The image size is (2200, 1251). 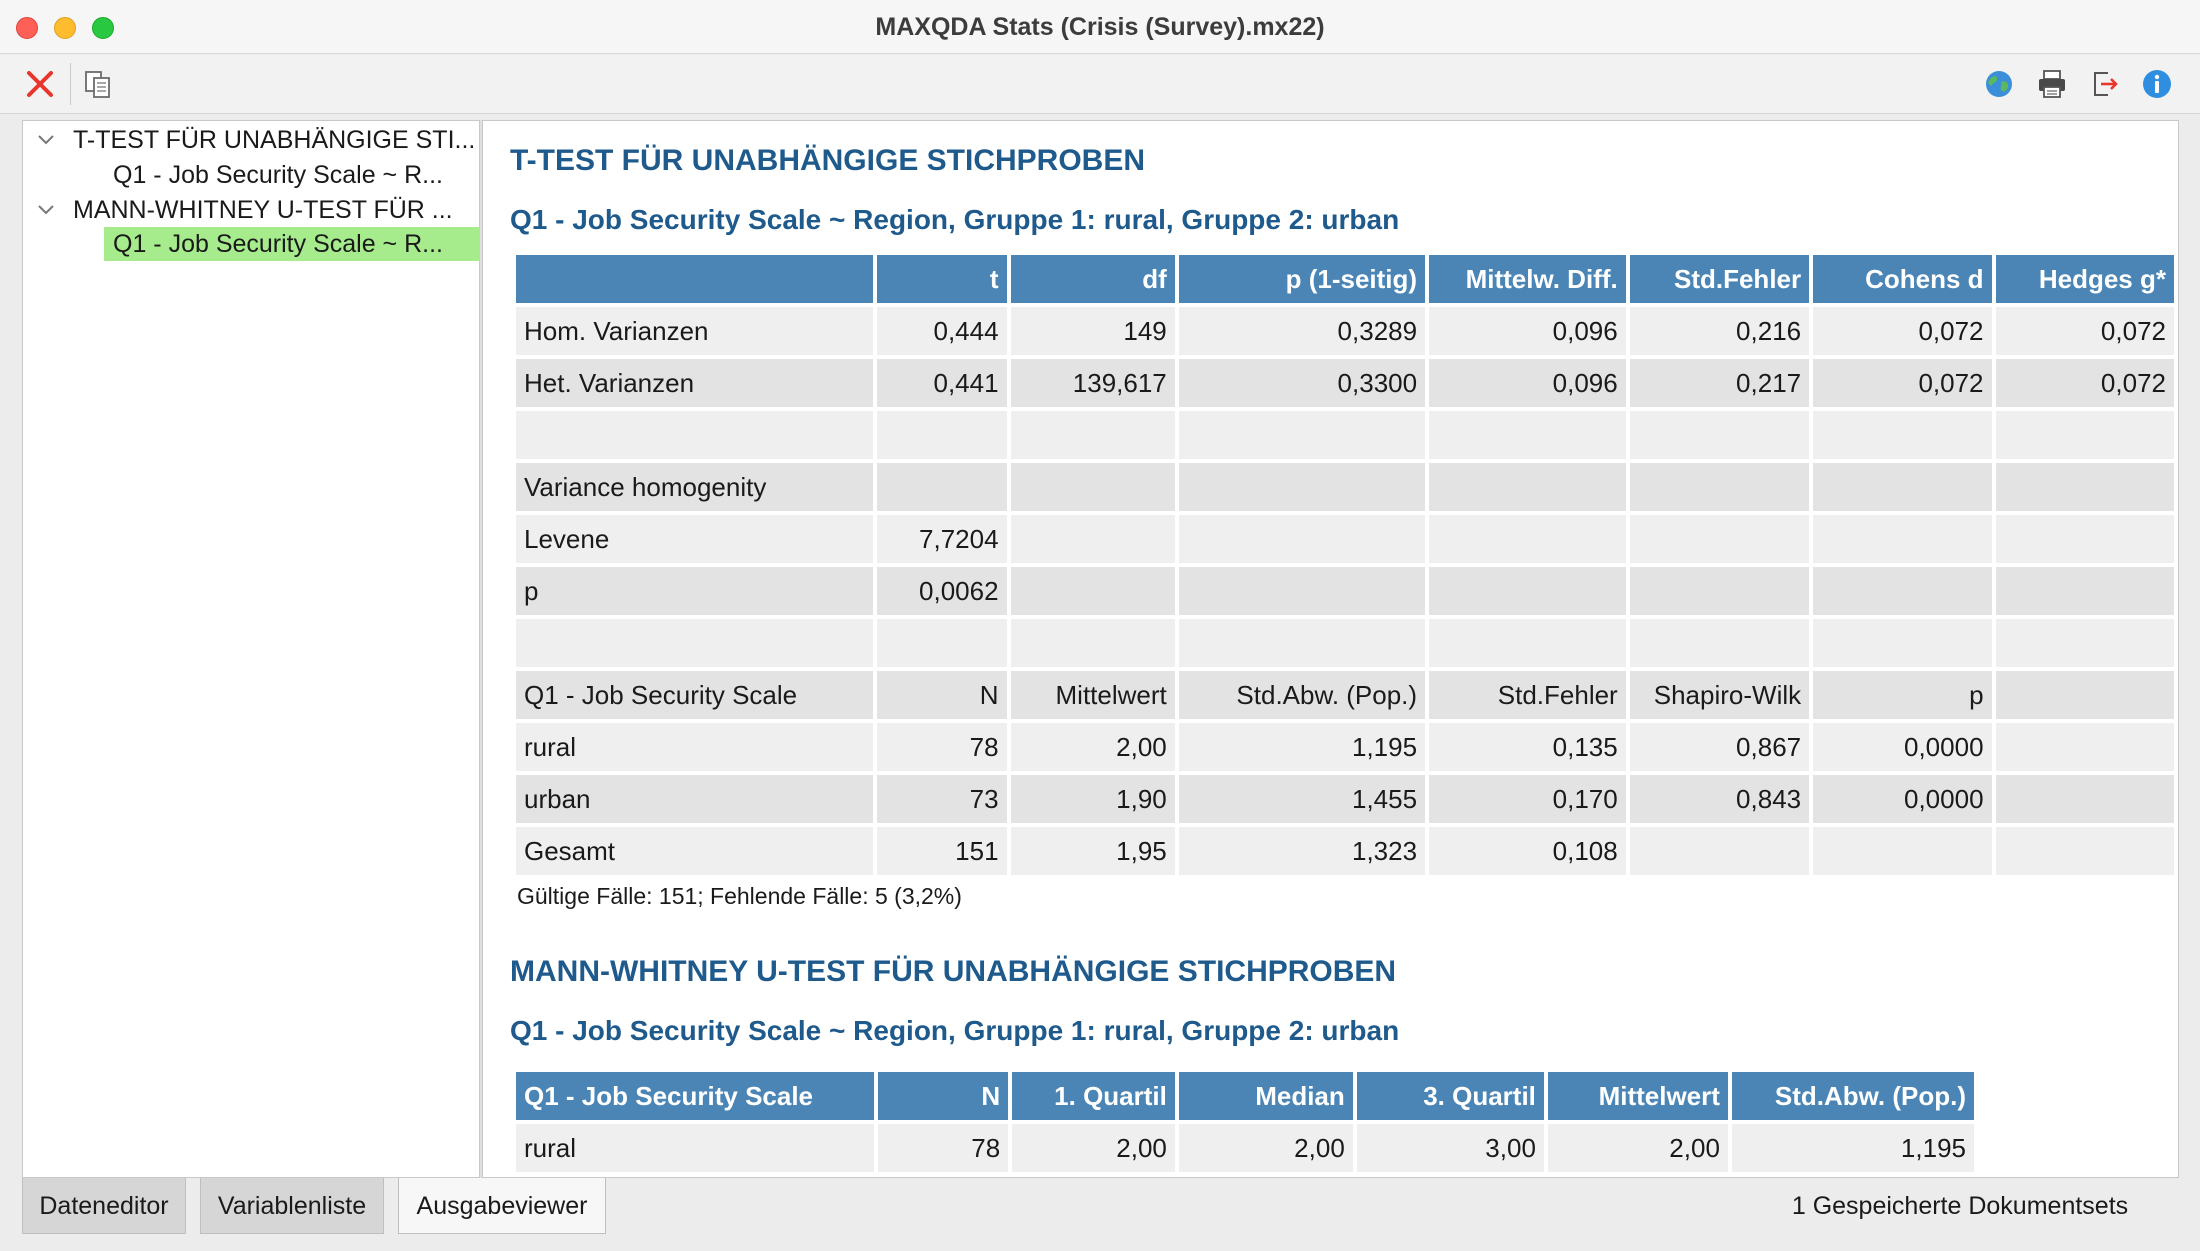 I want to click on column-header: df, so click(x=1092, y=279).